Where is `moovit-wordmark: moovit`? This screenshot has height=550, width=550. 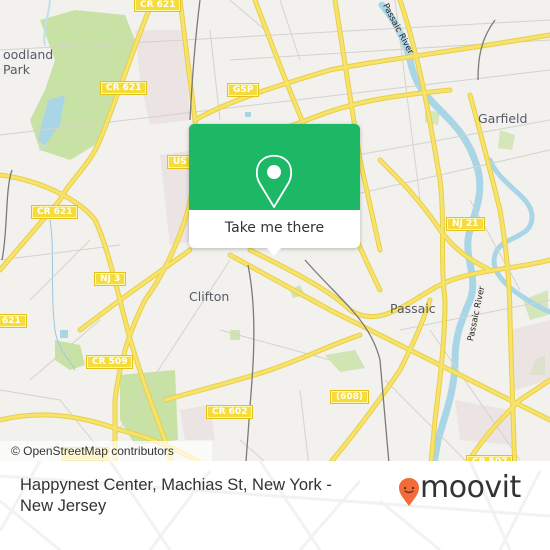 moovit-wordmark: moovit is located at coordinates (470, 487).